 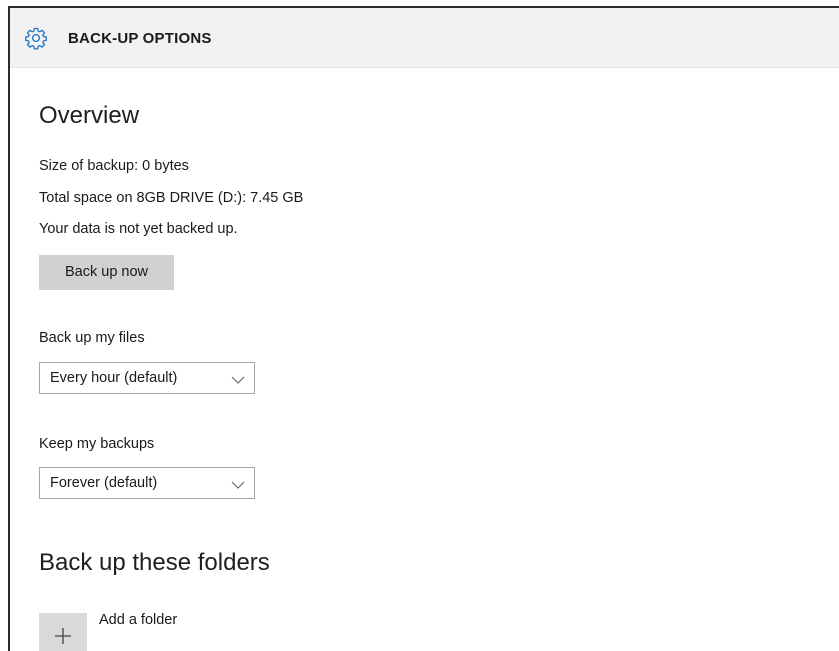 I want to click on add-folder-label: Add a folder, so click(x=138, y=620).